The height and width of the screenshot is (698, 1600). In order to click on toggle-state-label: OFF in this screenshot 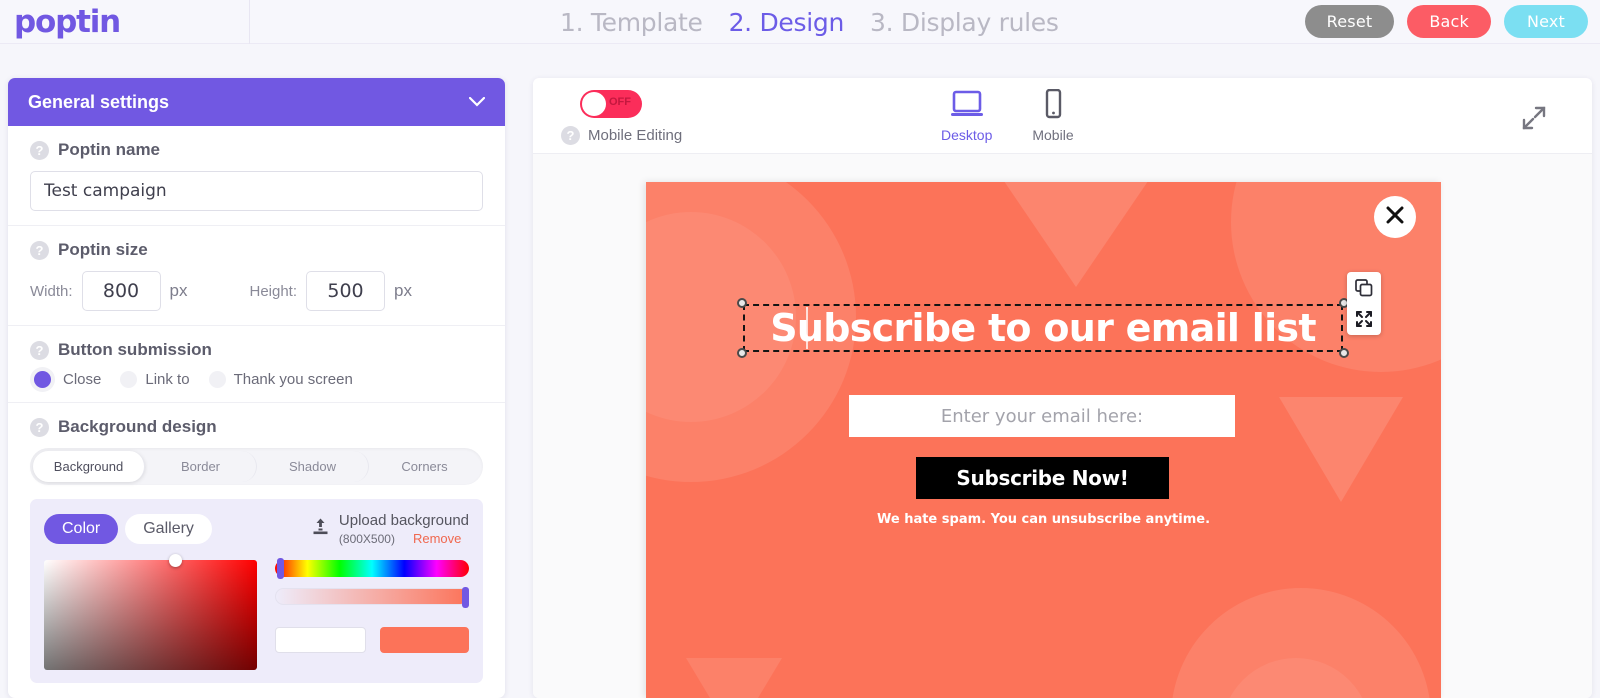, I will do `click(620, 102)`.